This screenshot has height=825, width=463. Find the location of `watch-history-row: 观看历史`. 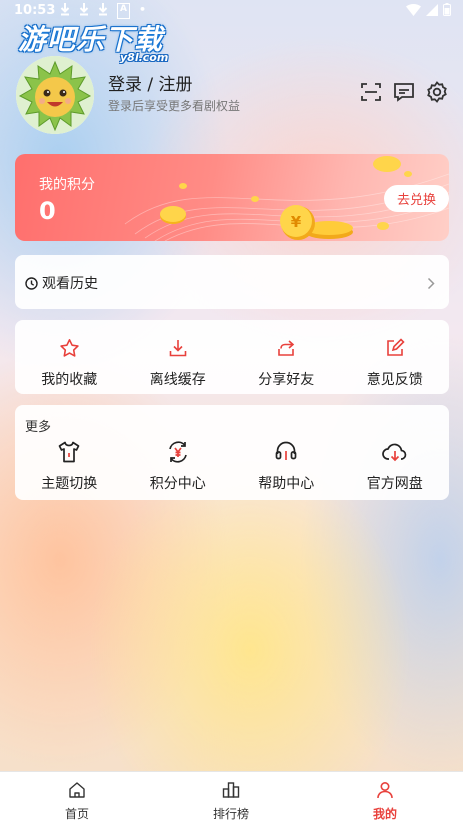

watch-history-row: 观看历史 is located at coordinates (232, 282).